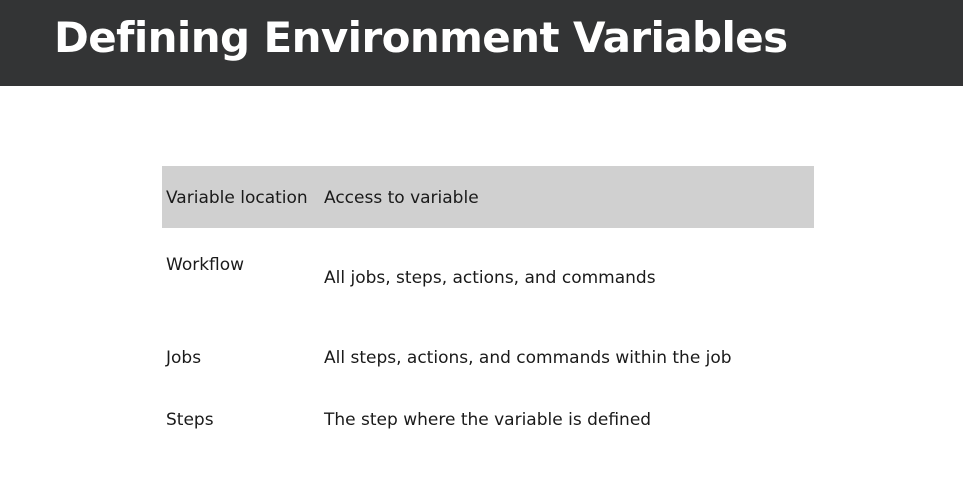 The image size is (963, 494). What do you see at coordinates (205, 265) in the screenshot?
I see `row-location-workflow: Workflow` at bounding box center [205, 265].